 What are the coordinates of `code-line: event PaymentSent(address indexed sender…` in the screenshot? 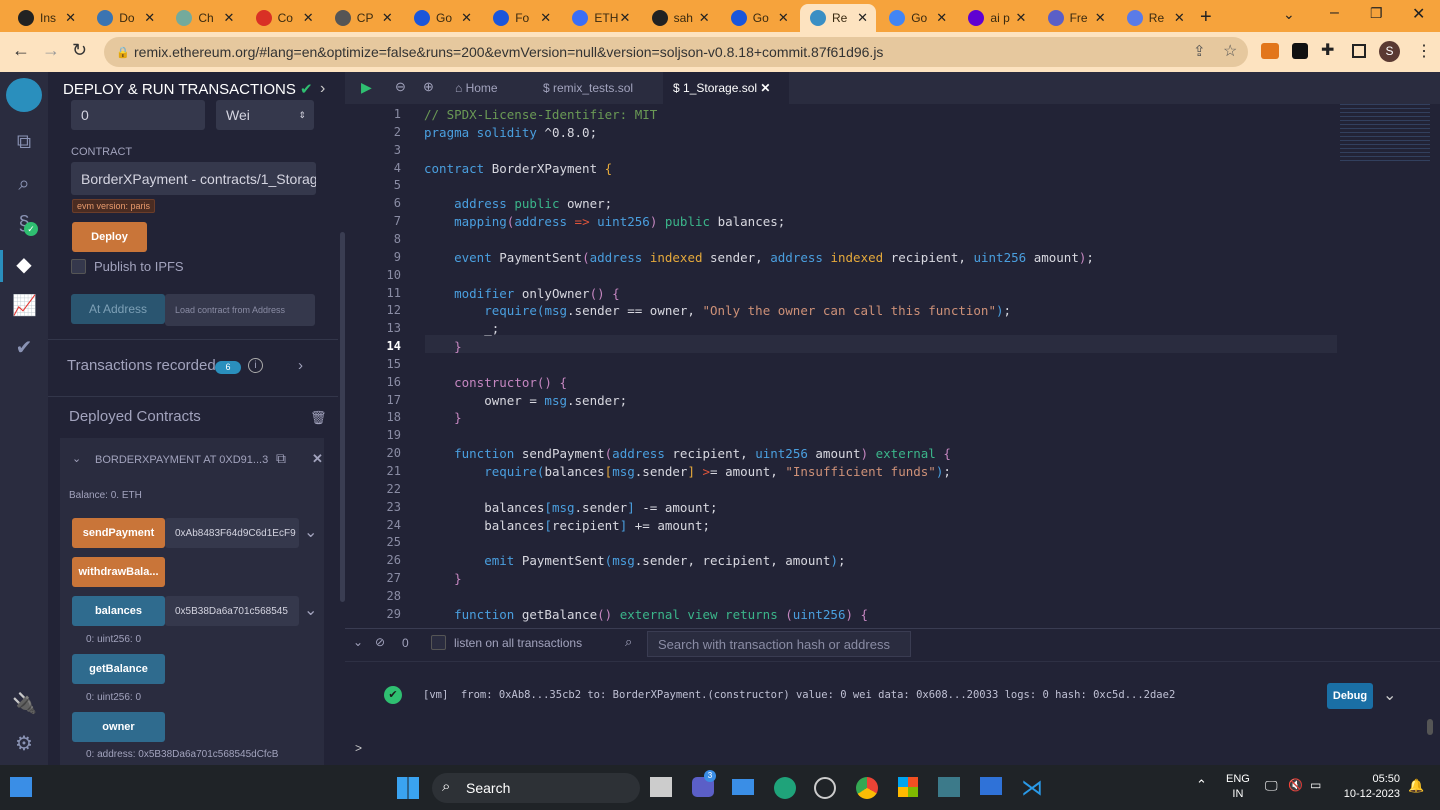 It's located at (759, 257).